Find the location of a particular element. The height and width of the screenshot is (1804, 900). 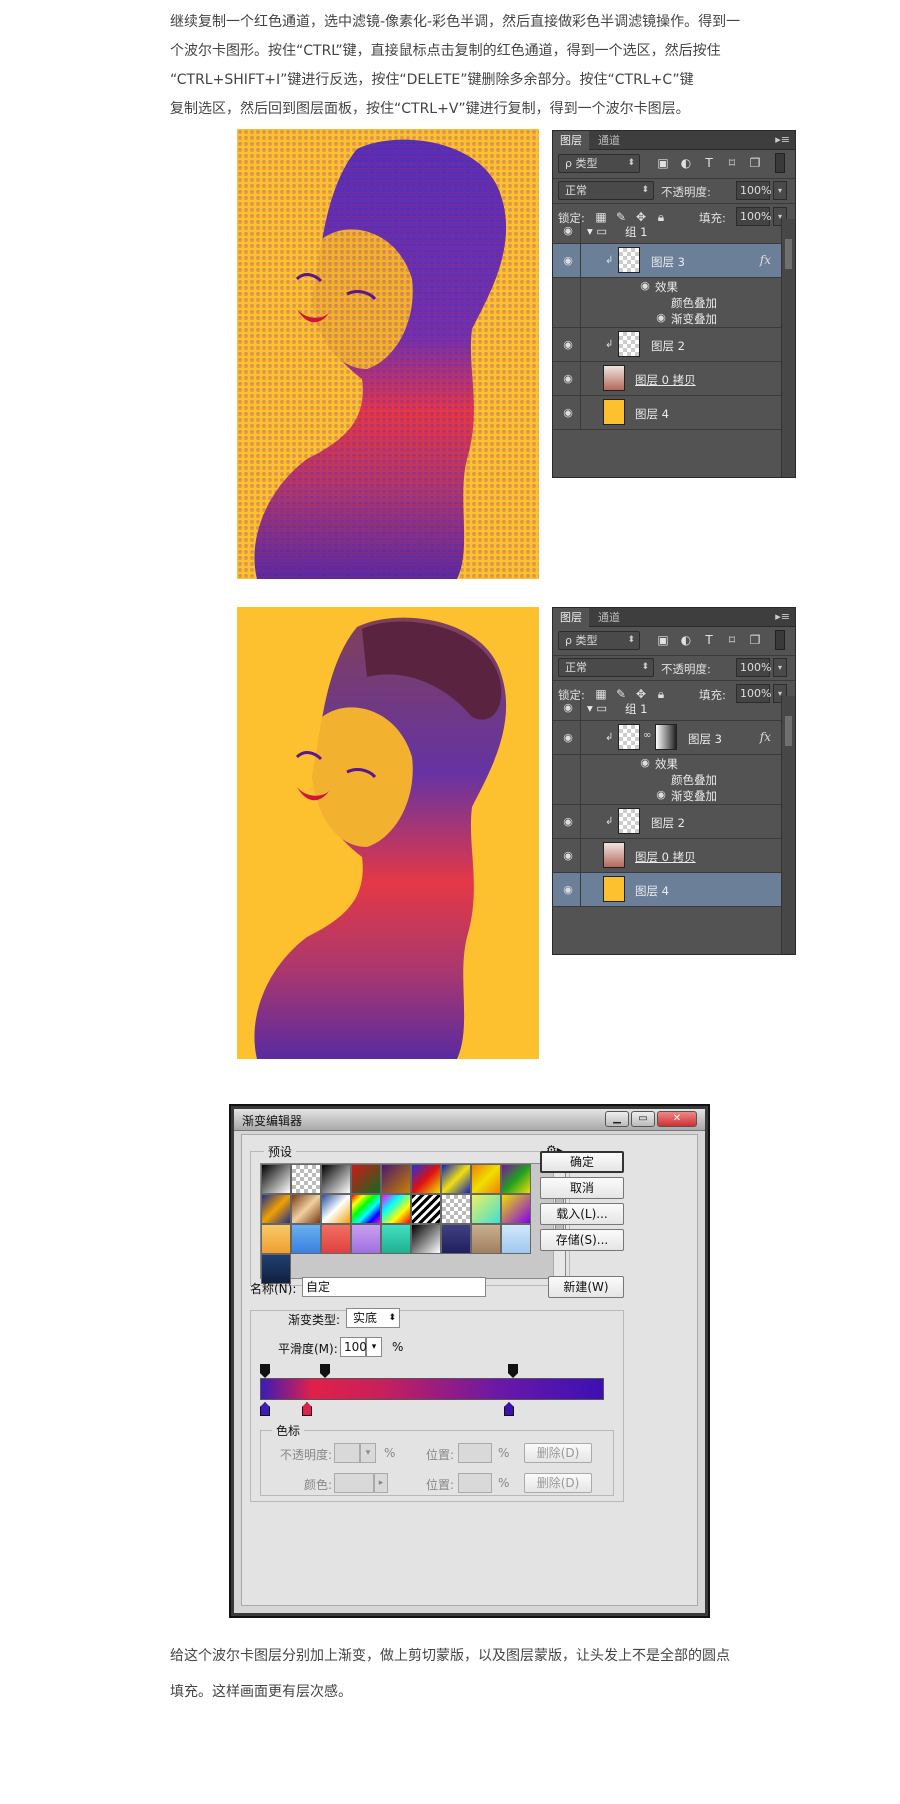

stop-opacity-input is located at coordinates (347, 1453).